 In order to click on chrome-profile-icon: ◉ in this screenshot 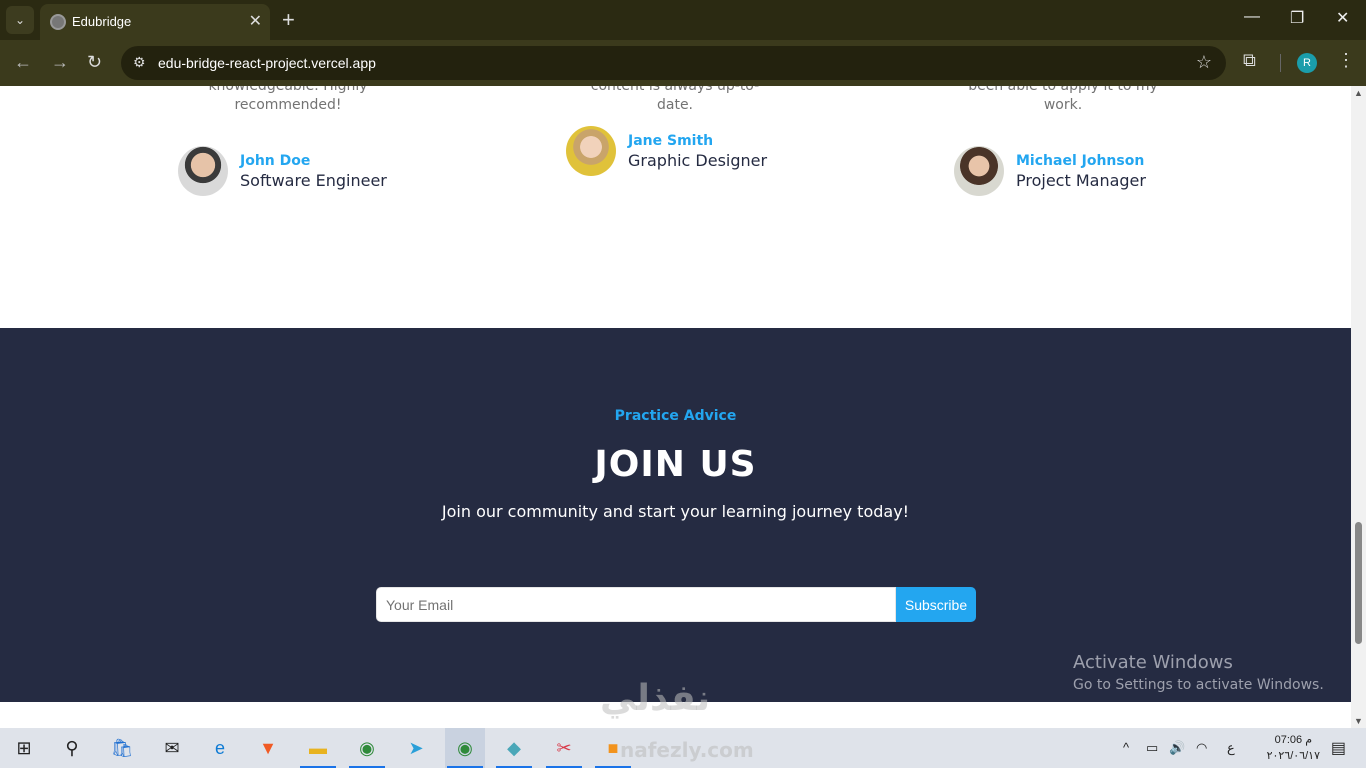, I will do `click(367, 748)`.